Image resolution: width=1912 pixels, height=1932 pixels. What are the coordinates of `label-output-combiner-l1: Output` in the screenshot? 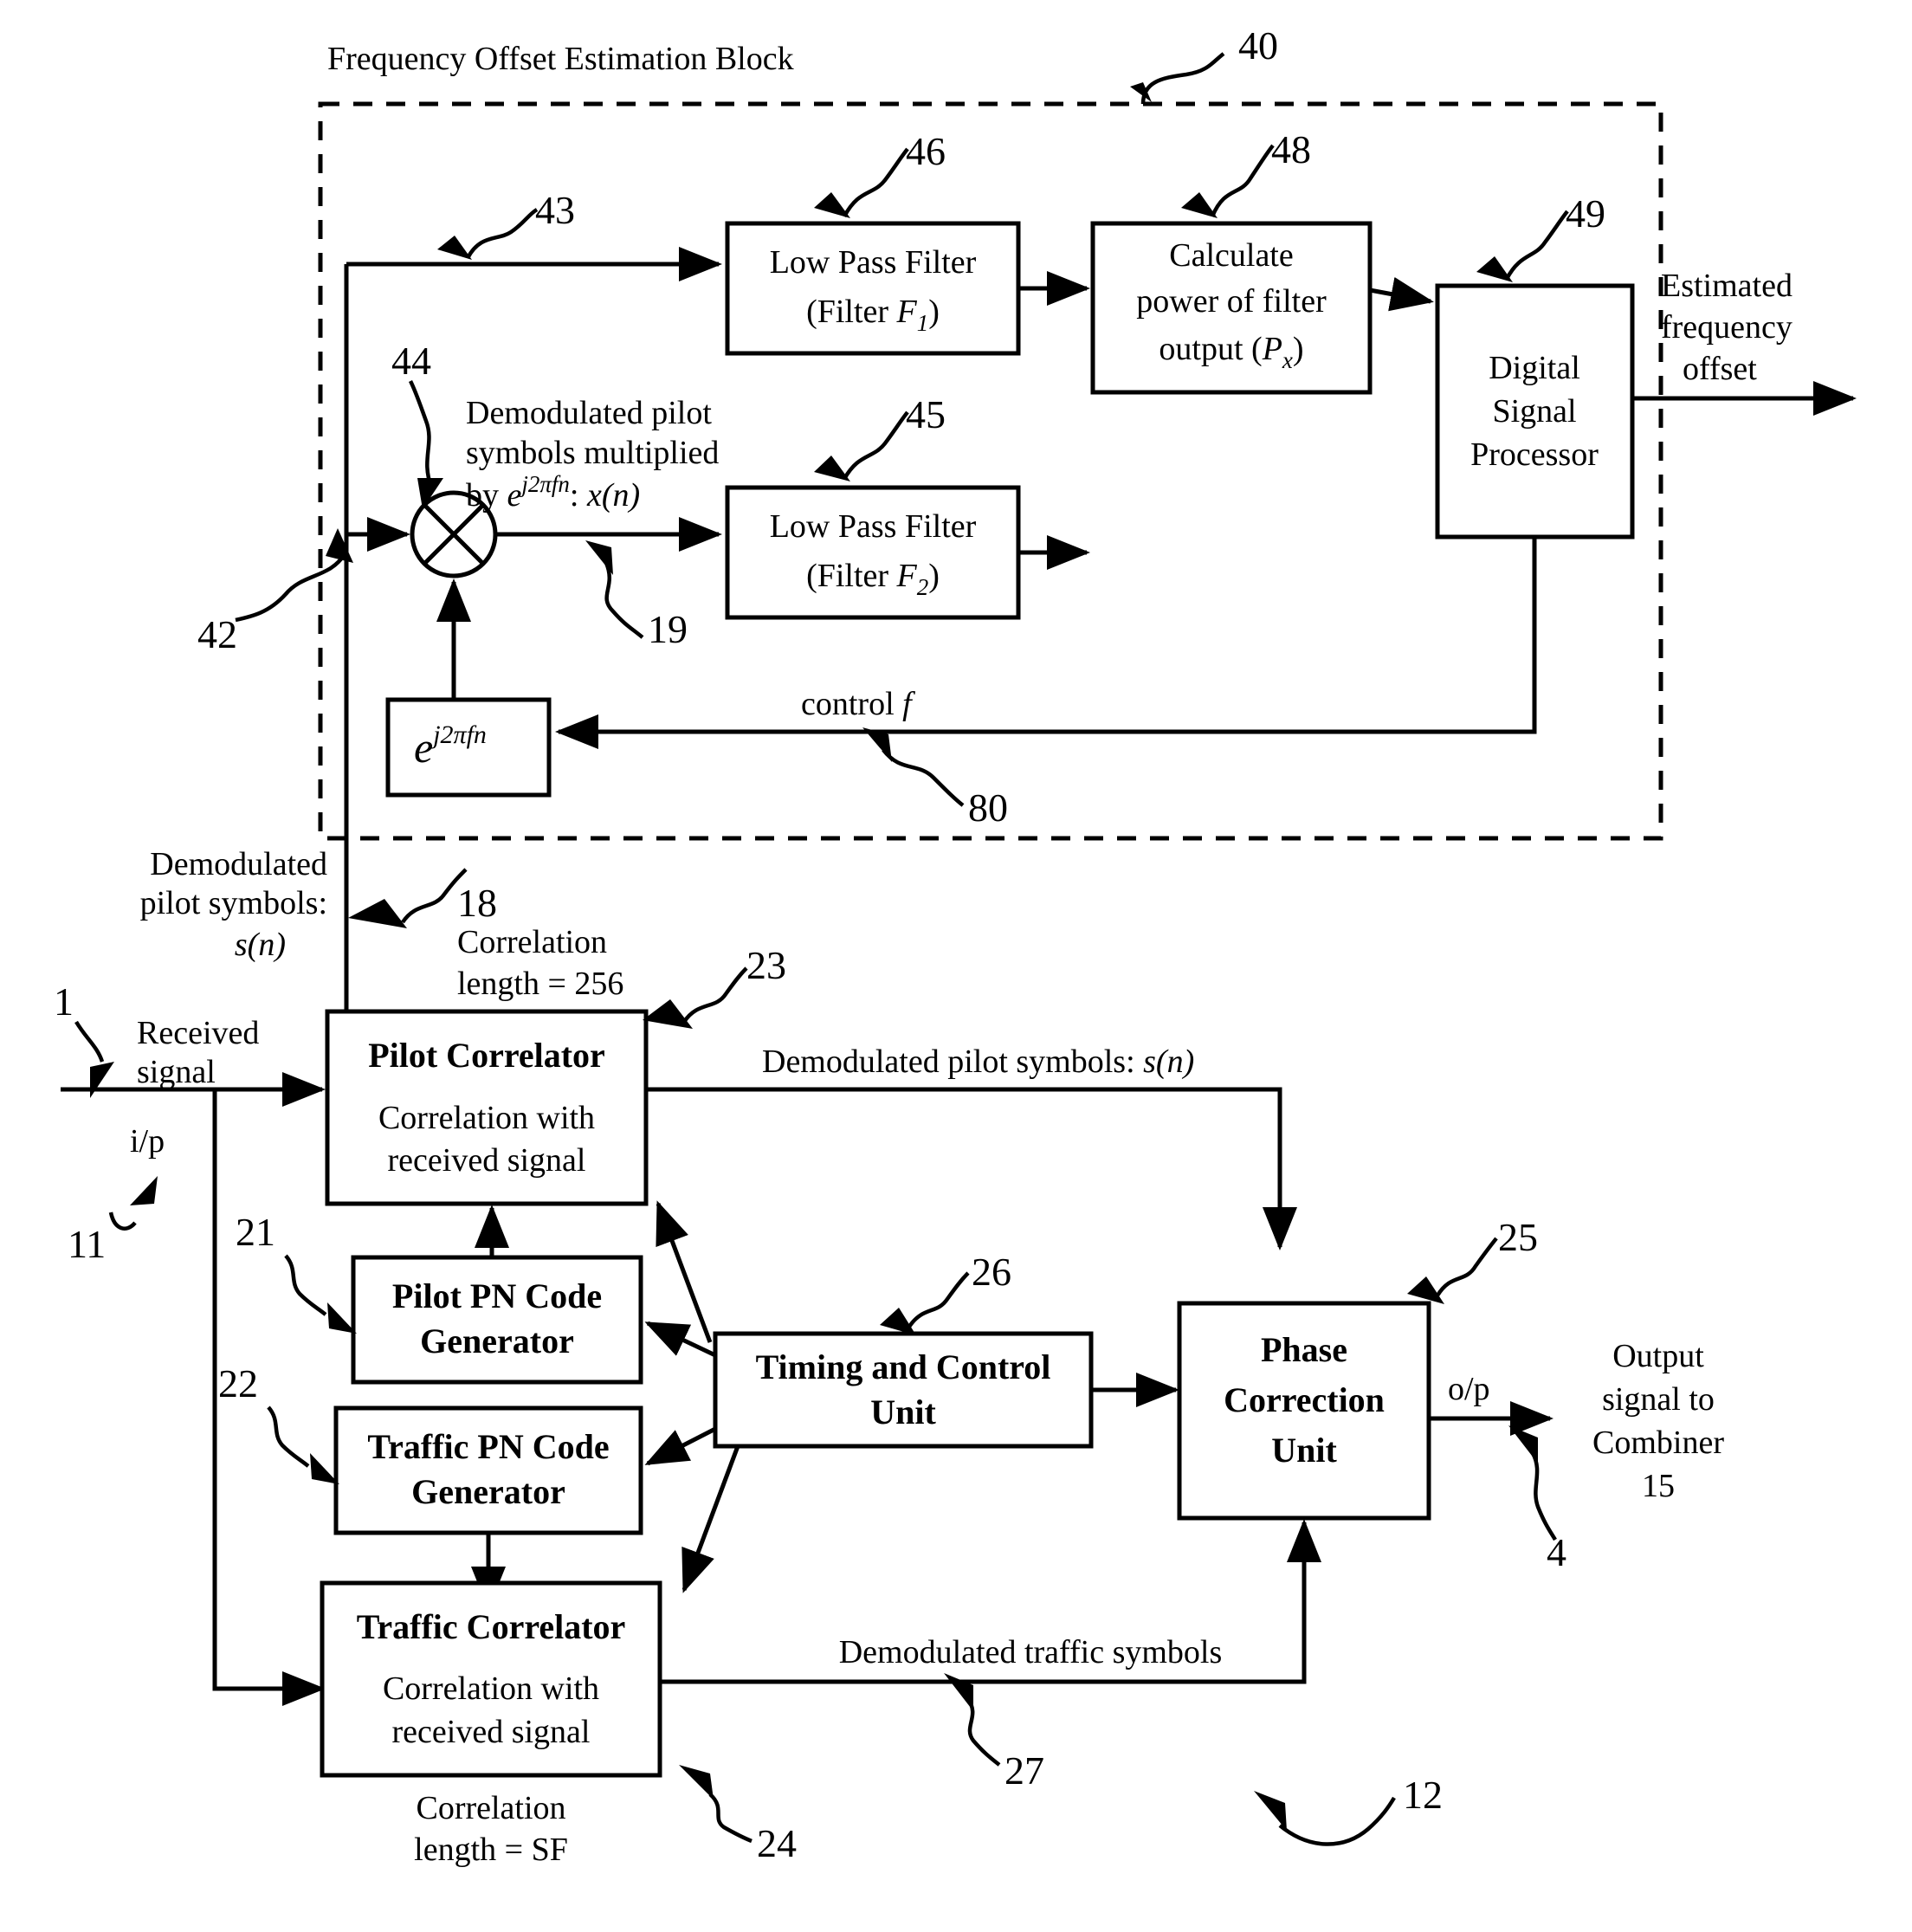 It's located at (1658, 1356).